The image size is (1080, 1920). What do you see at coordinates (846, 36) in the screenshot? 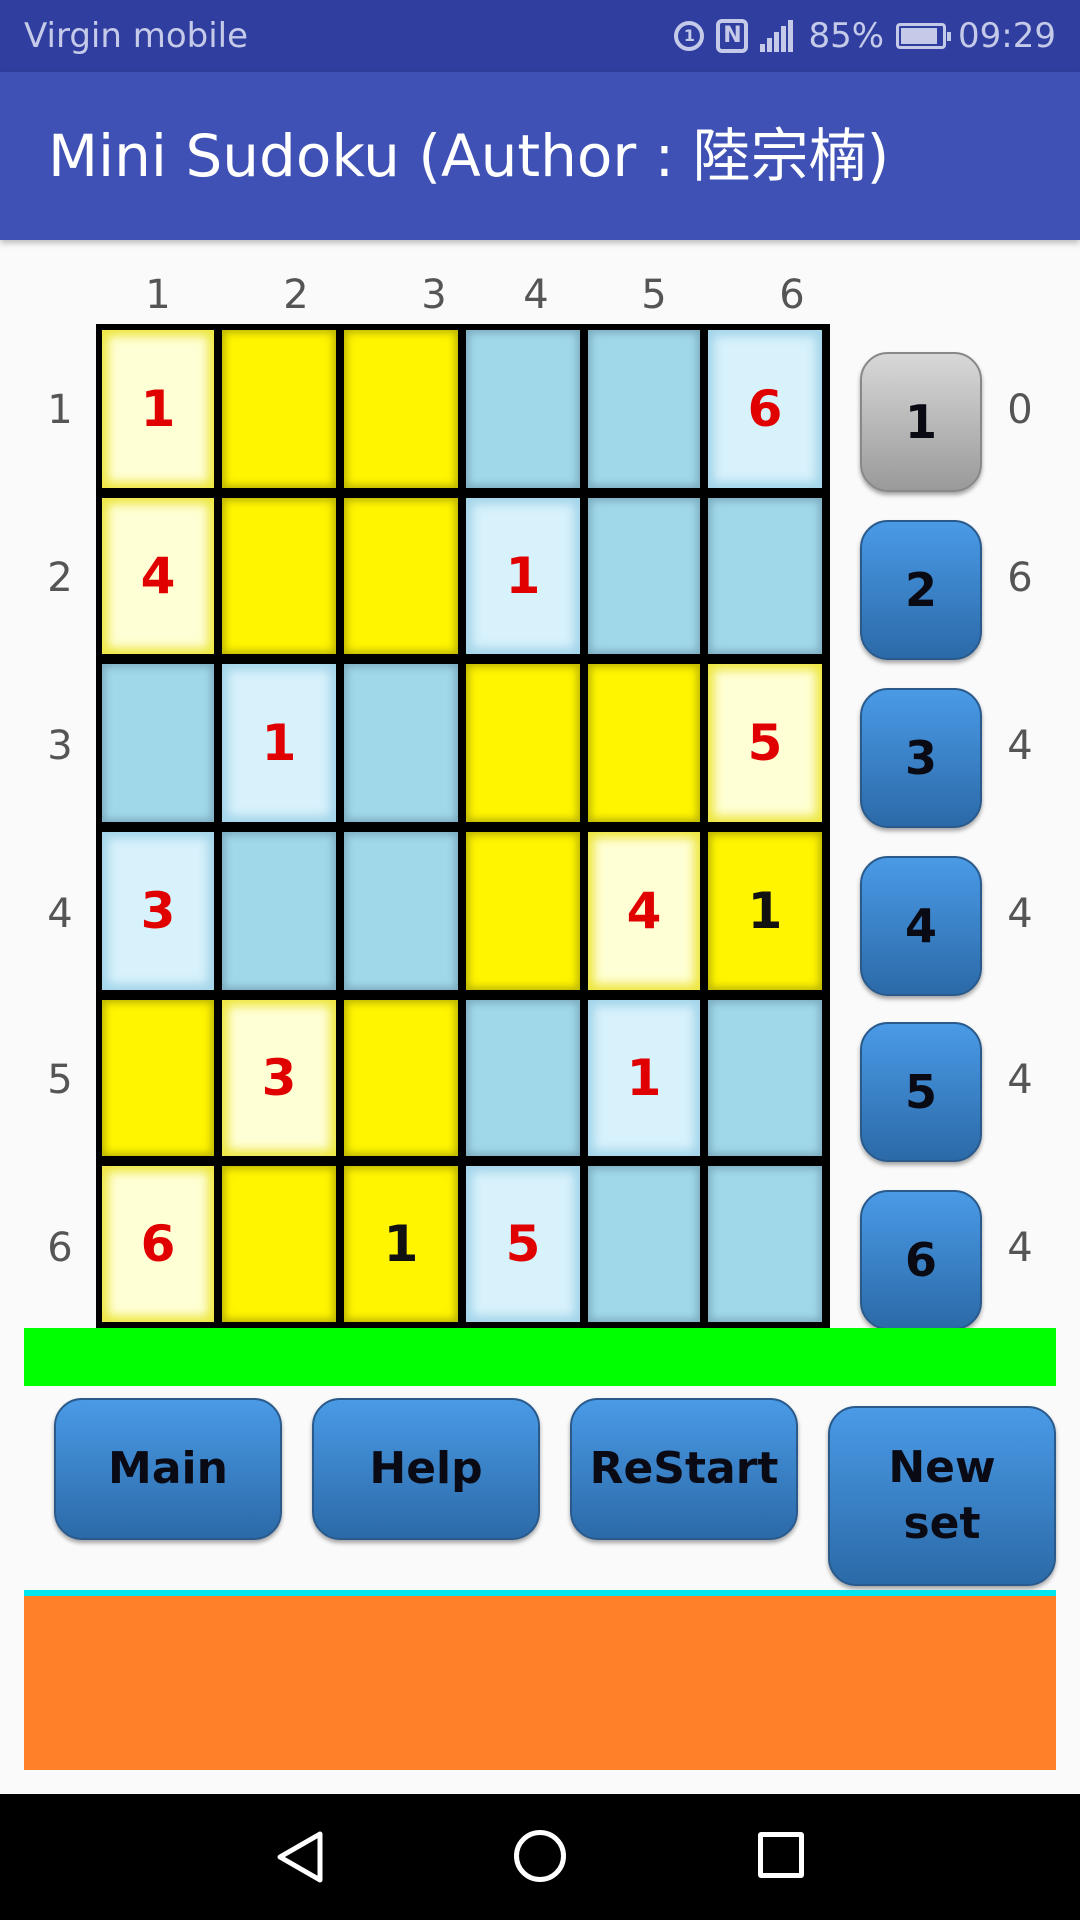
I see `battery-percent: 85%` at bounding box center [846, 36].